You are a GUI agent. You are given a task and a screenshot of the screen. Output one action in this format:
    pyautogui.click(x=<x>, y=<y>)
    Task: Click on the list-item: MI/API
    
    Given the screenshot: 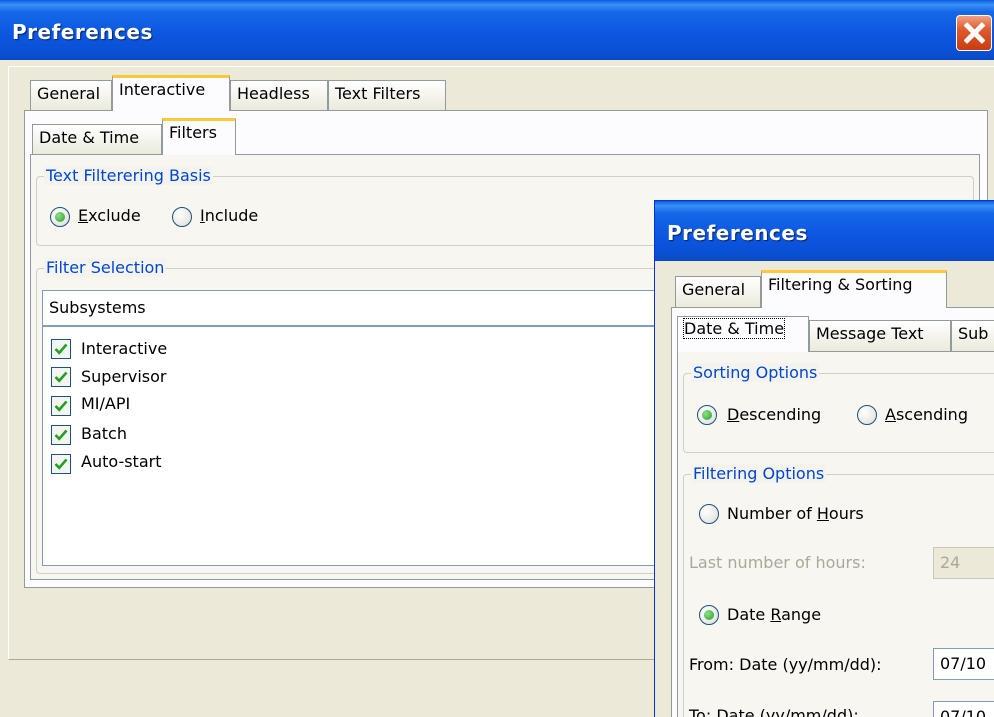 What is the action you would take?
    pyautogui.click(x=362, y=408)
    